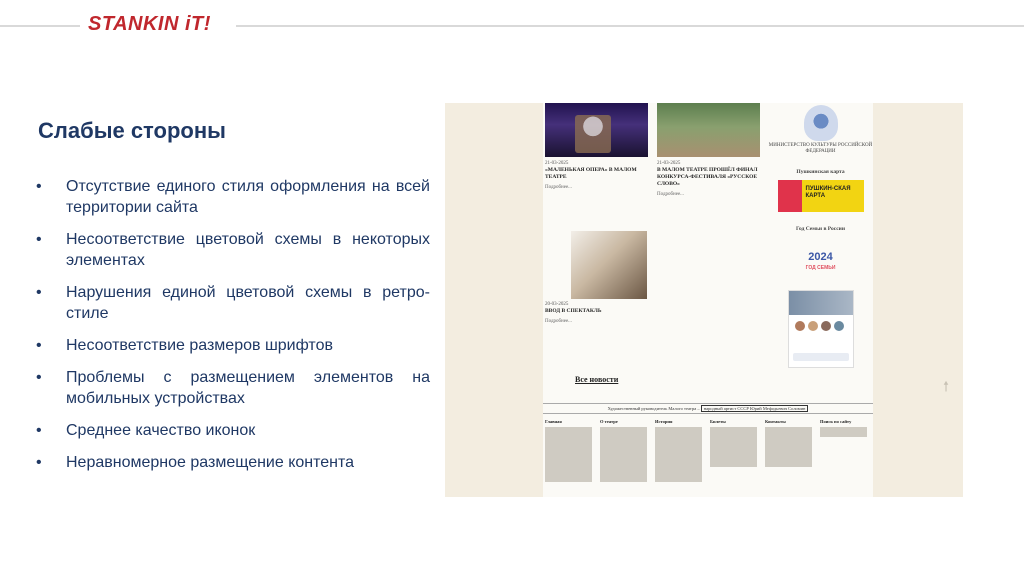  Describe the element at coordinates (149, 24) in the screenshot. I see `stankin-logo: STANKIN iT!` at that location.